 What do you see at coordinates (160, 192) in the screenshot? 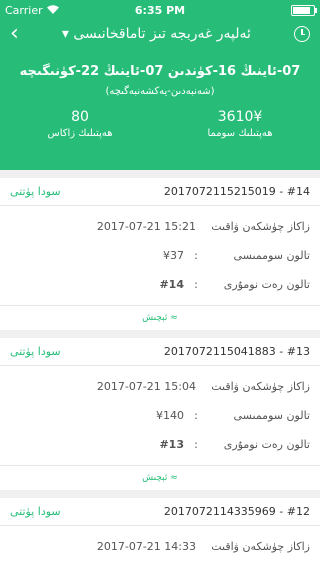
I see `order-card-header: سودا پۈتتى 20170721152150​19 - #14` at bounding box center [160, 192].